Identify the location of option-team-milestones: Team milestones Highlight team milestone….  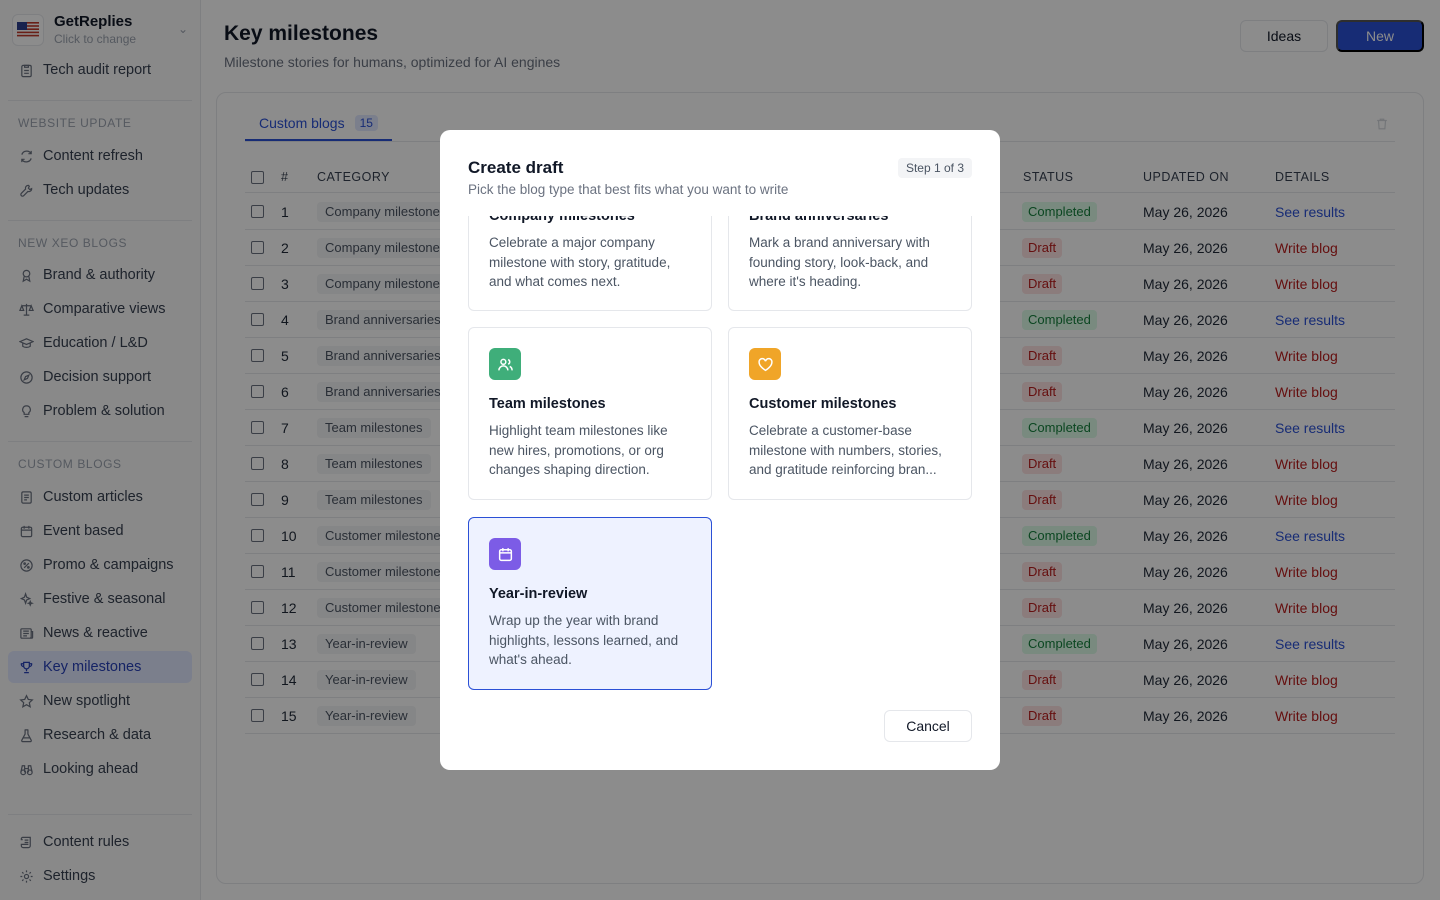
(590, 413).